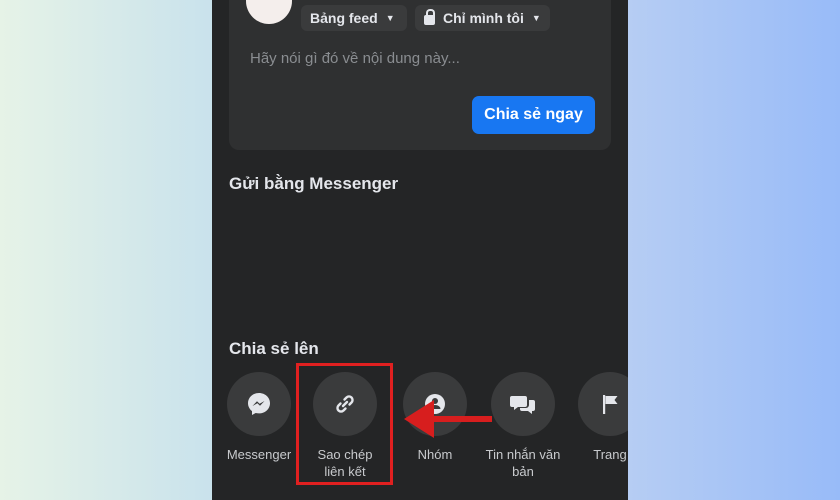 The height and width of the screenshot is (500, 840). Describe the element at coordinates (344, 18) in the screenshot. I see `audience-feed-label: Bảng feed` at that location.